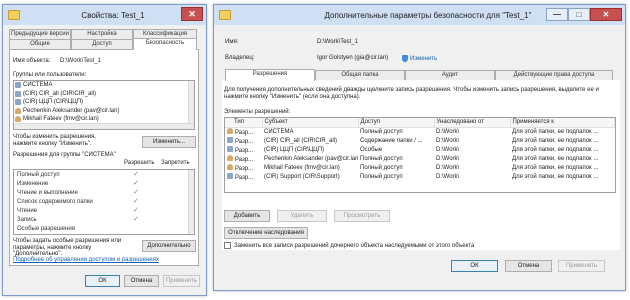  What do you see at coordinates (247, 216) in the screenshot?
I see `add-button: Добавить` at bounding box center [247, 216].